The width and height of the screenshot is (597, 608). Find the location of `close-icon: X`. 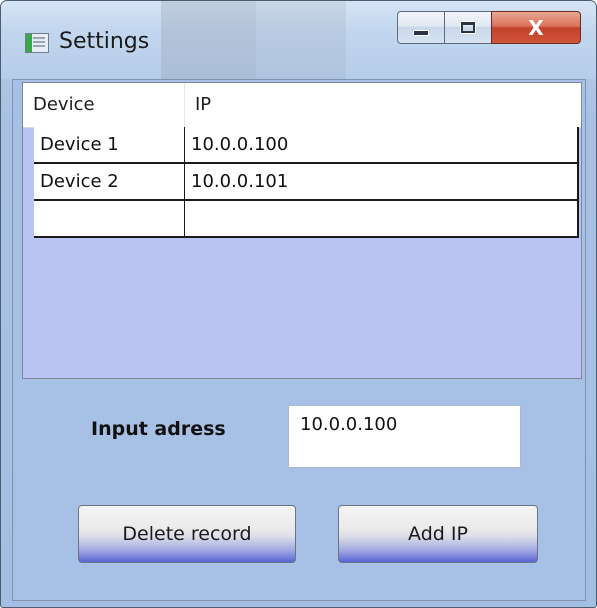

close-icon: X is located at coordinates (536, 27).